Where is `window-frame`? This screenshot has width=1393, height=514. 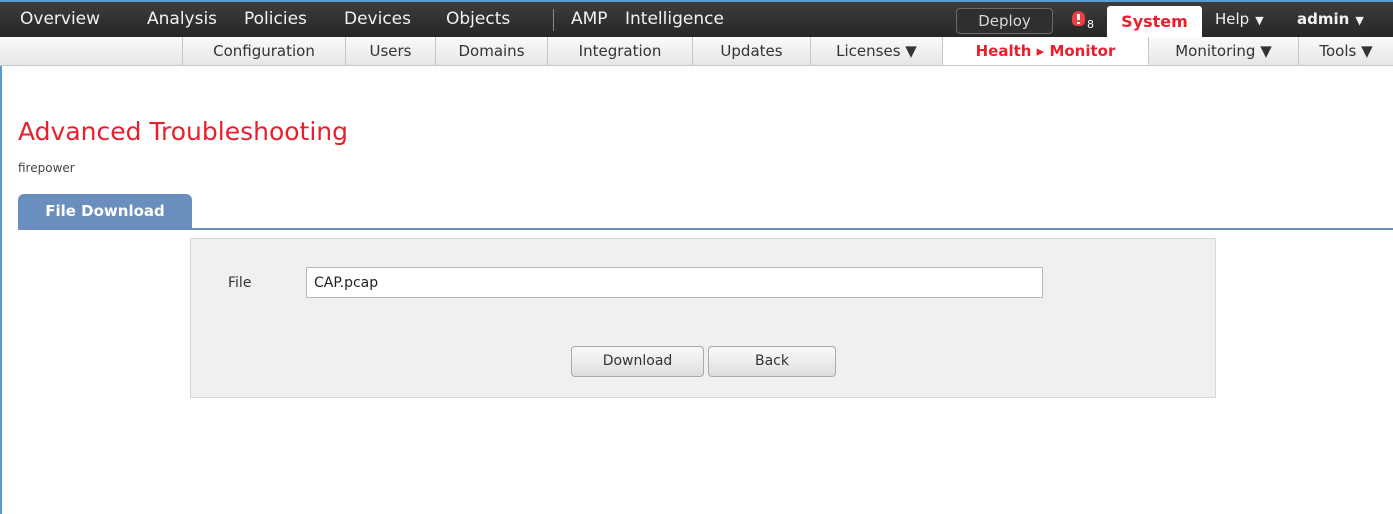
window-frame is located at coordinates (1, 257).